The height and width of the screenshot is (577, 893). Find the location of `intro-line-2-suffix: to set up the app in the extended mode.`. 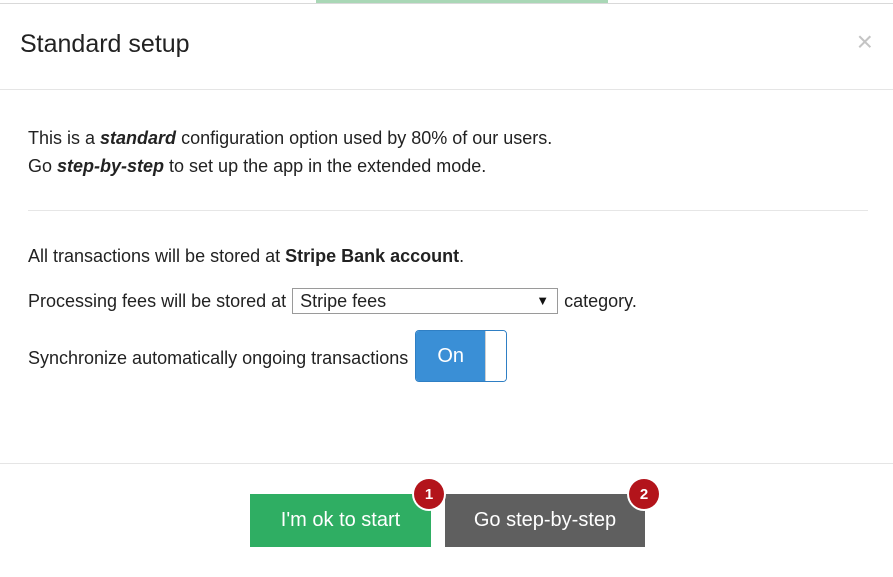

intro-line-2-suffix: to set up the app in the extended mode. is located at coordinates (325, 166).